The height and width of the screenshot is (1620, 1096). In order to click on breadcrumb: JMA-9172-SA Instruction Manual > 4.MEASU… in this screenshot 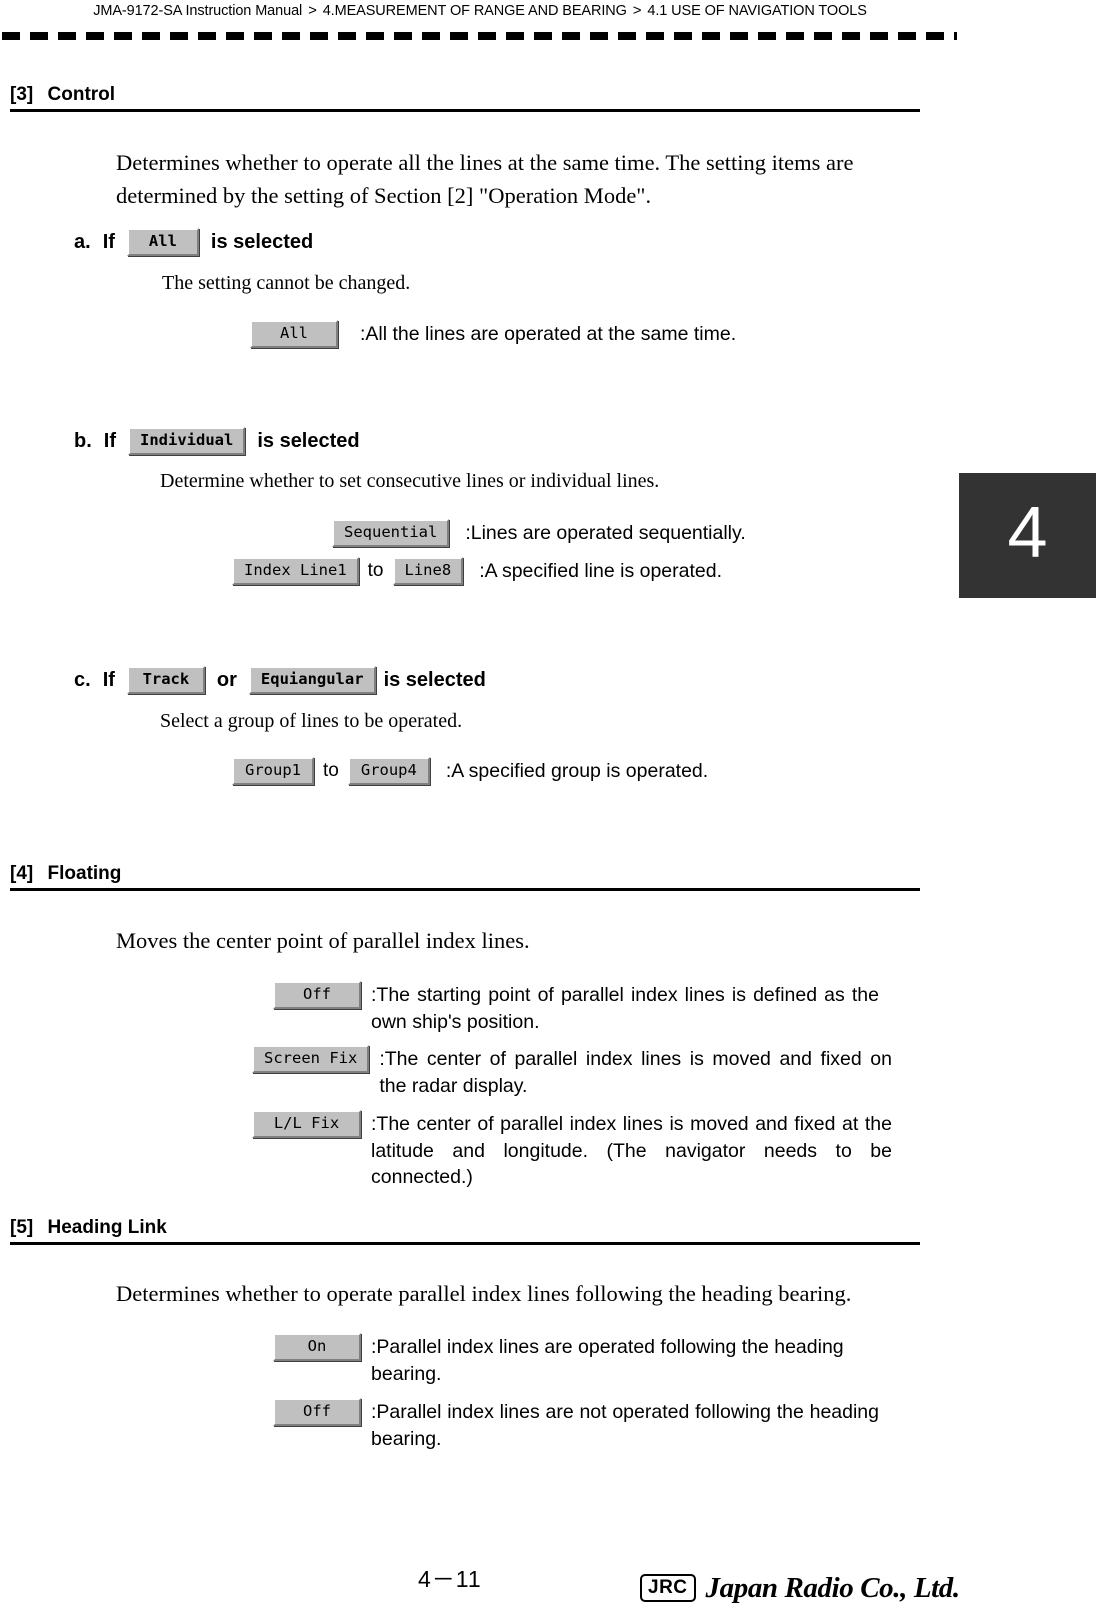, I will do `click(480, 10)`.